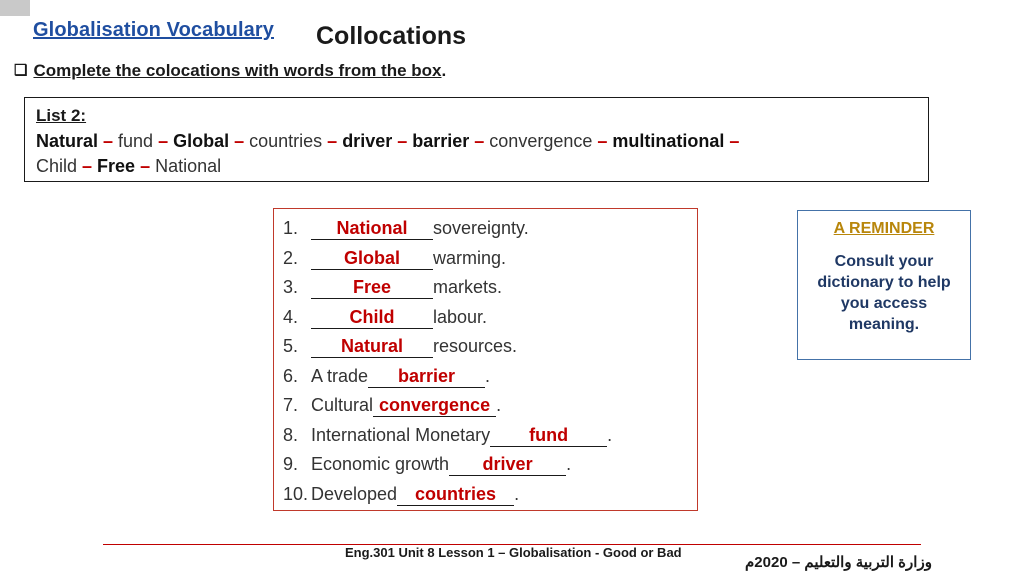 This screenshot has width=1024, height=576. I want to click on exercise-item-number: 3., so click(291, 287).